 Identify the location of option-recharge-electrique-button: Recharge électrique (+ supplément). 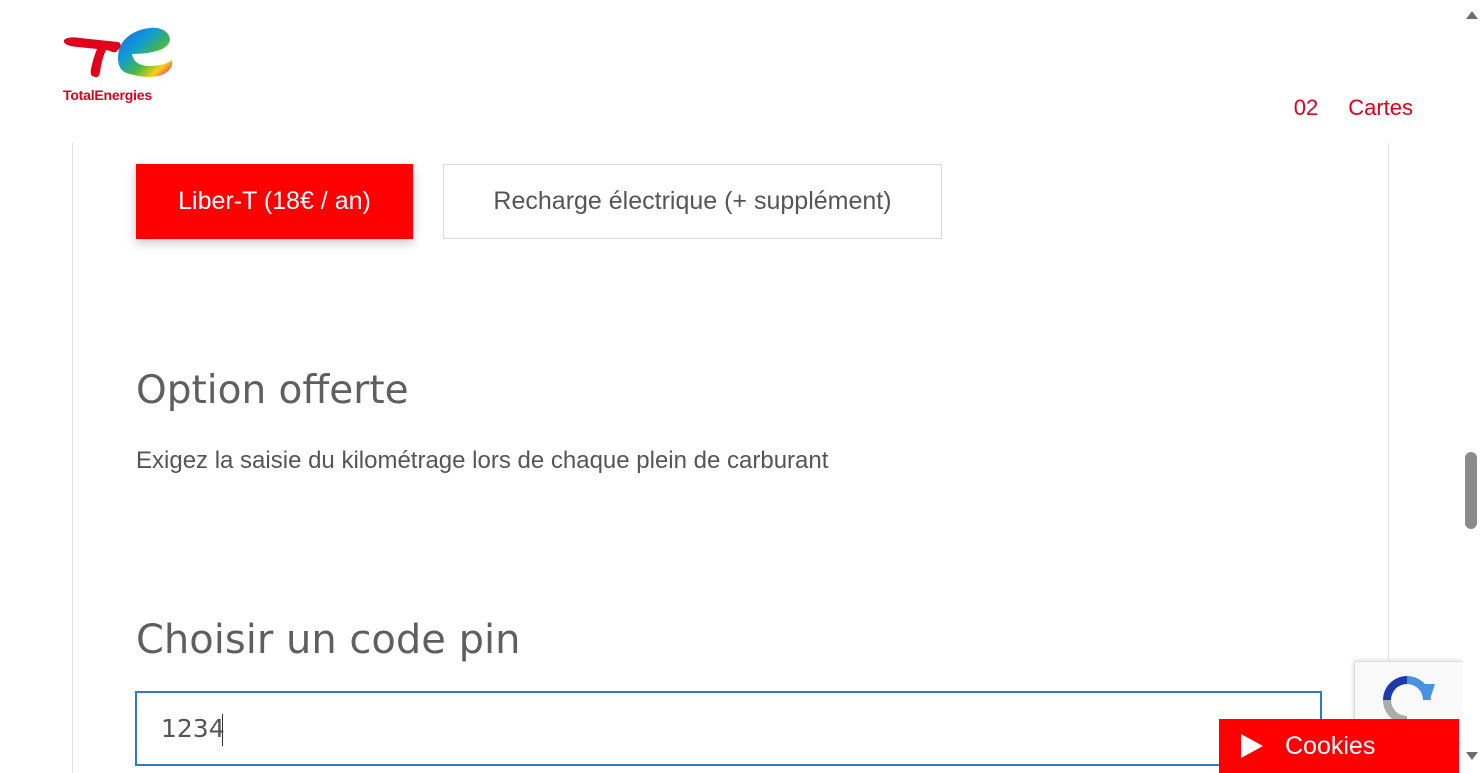
(692, 201).